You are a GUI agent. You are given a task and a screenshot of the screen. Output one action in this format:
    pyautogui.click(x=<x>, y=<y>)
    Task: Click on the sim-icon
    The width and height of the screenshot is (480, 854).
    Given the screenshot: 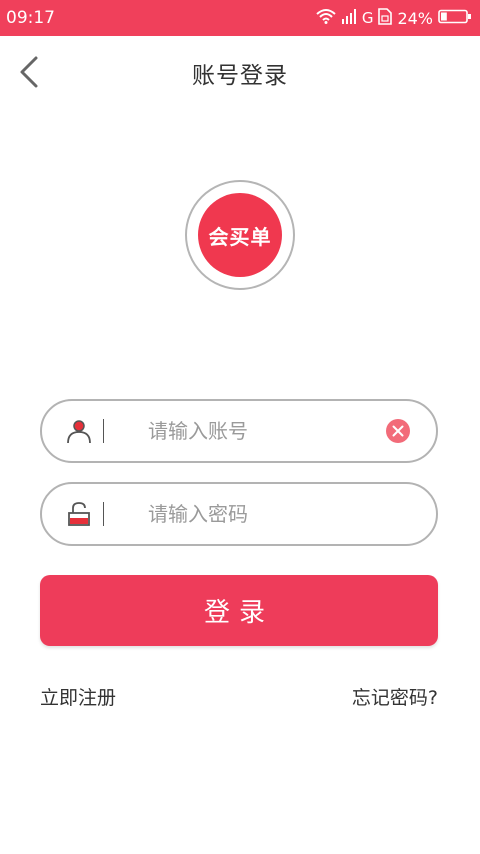 What is the action you would take?
    pyautogui.click(x=385, y=18)
    